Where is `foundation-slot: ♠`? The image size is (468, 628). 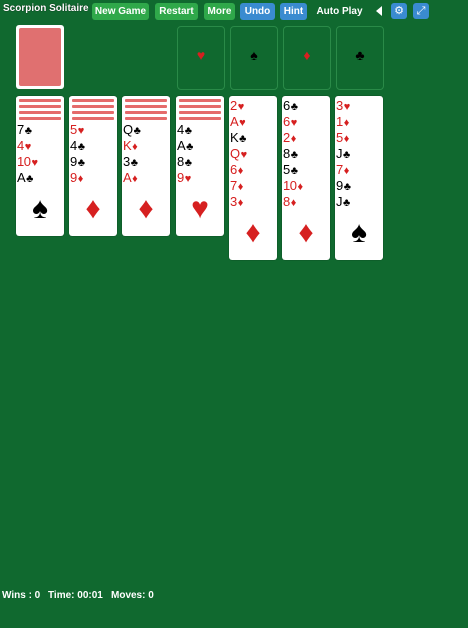
foundation-slot: ♠ is located at coordinates (254, 58).